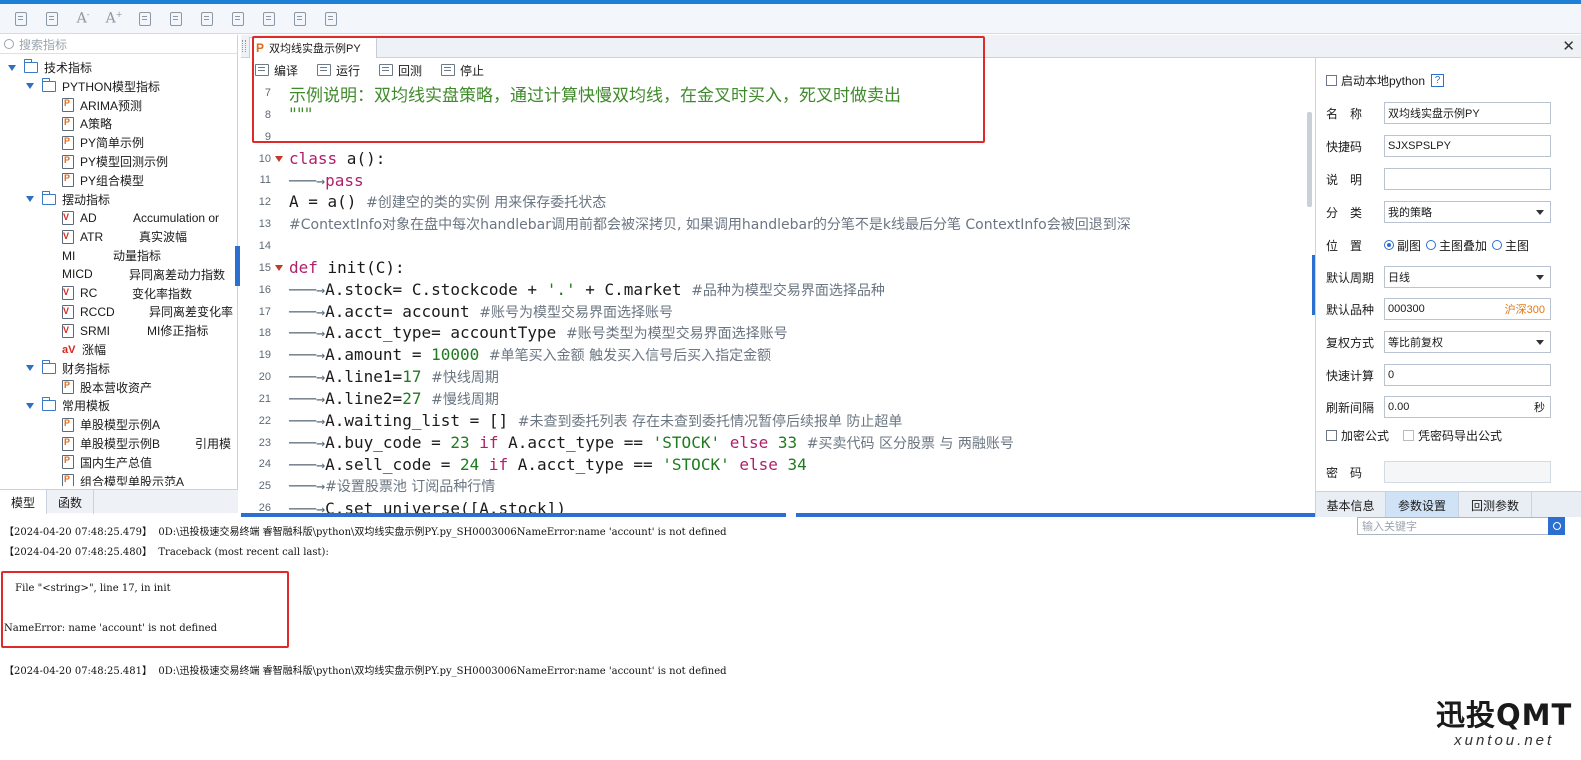 Image resolution: width=1581 pixels, height=760 pixels. Describe the element at coordinates (102, 105) in the screenshot. I see `tree-item: P ARIMA预测` at that location.